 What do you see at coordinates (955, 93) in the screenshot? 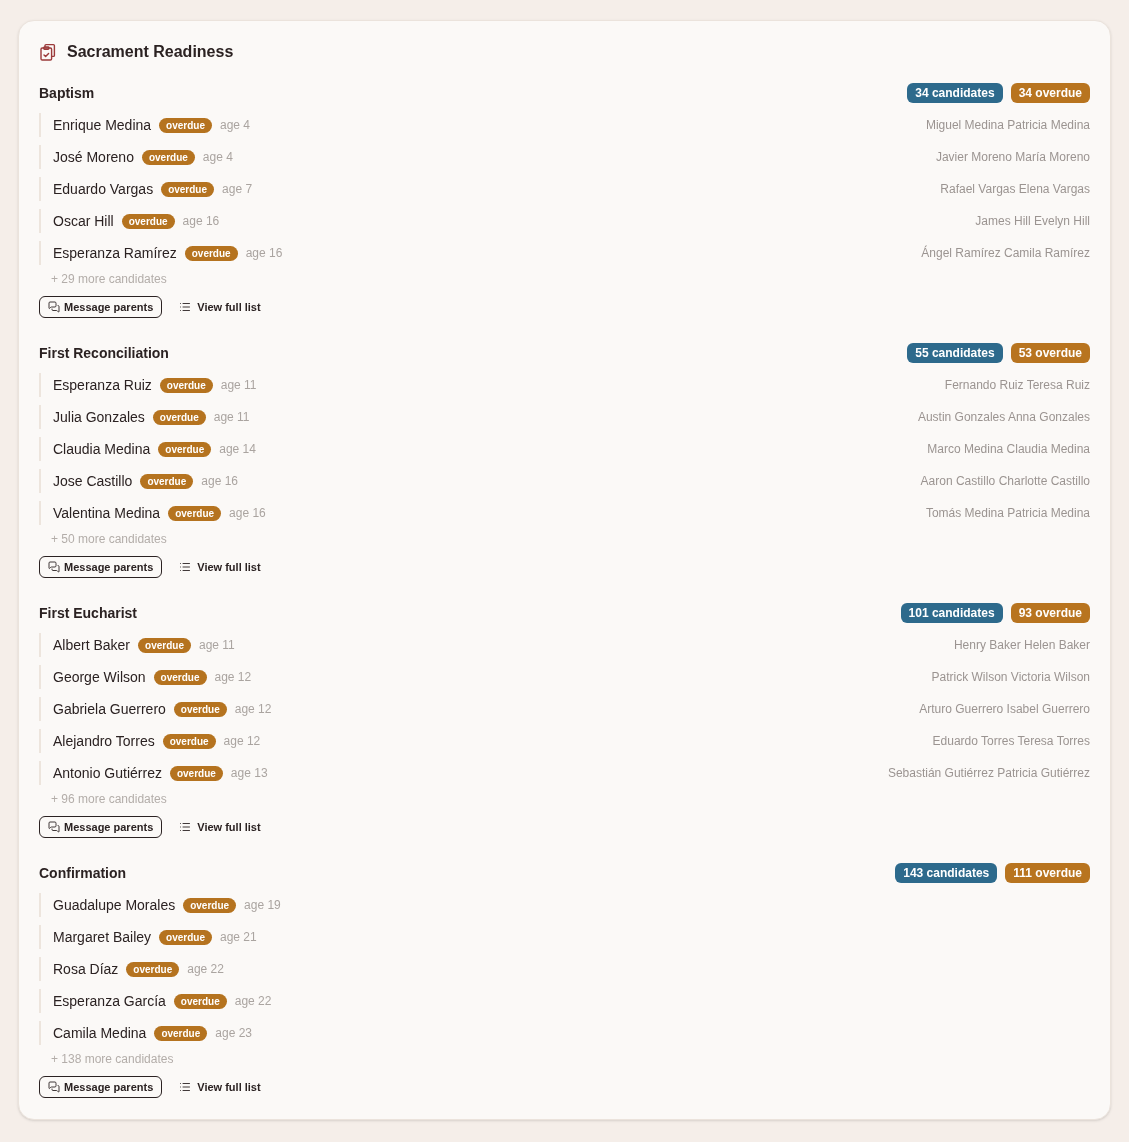
I see `candidates-count-badge: 34 candidates` at bounding box center [955, 93].